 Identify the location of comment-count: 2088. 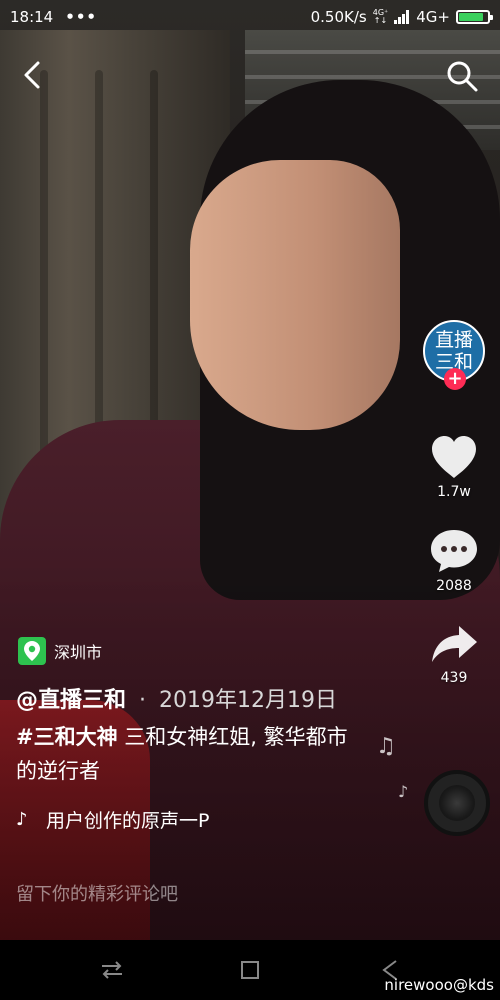
(454, 586).